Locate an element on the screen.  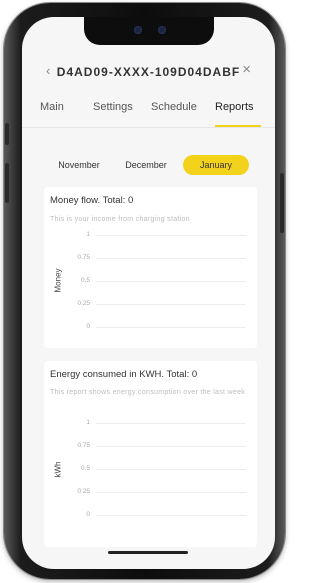
month-january: January is located at coordinates (216, 165).